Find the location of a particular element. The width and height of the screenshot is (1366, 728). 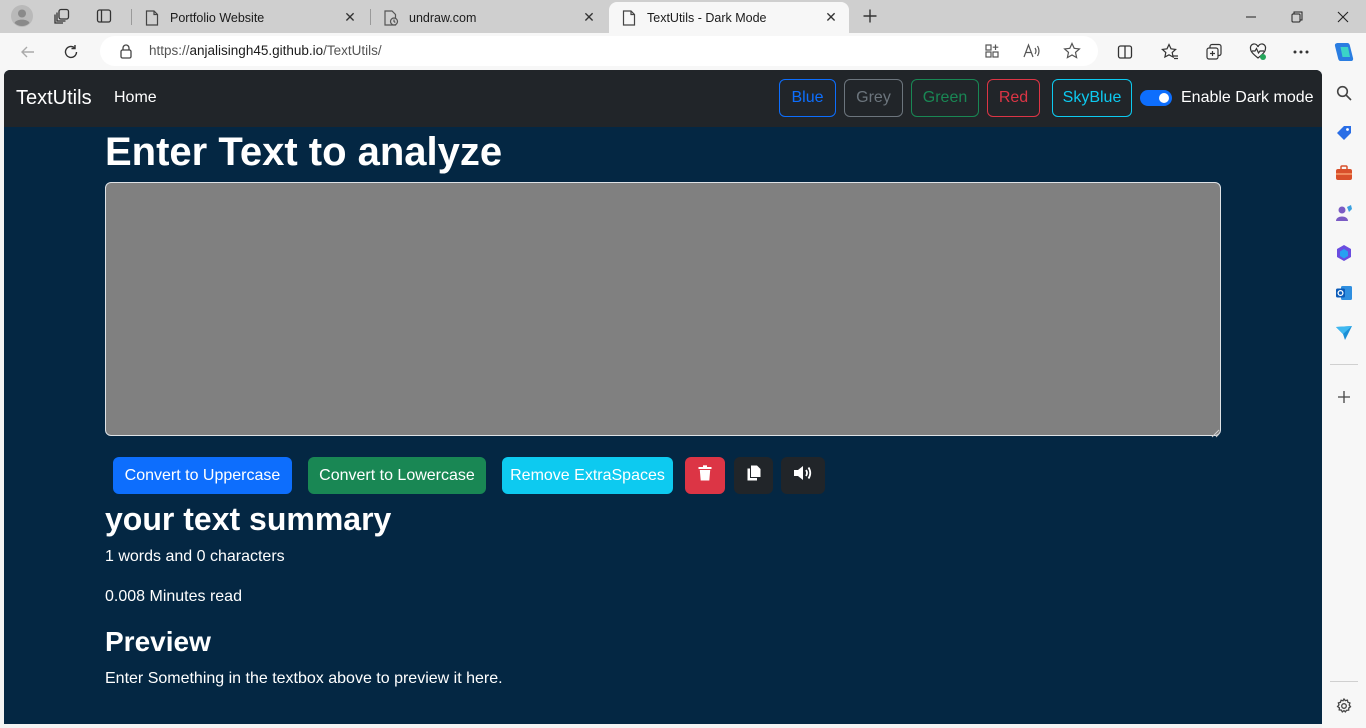

search-icon is located at coordinates (1344, 93).